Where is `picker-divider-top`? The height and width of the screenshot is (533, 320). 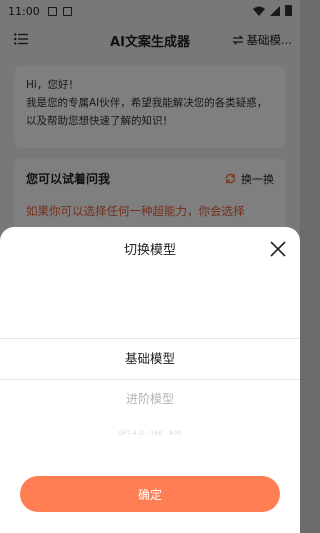
picker-divider-top is located at coordinates (150, 338).